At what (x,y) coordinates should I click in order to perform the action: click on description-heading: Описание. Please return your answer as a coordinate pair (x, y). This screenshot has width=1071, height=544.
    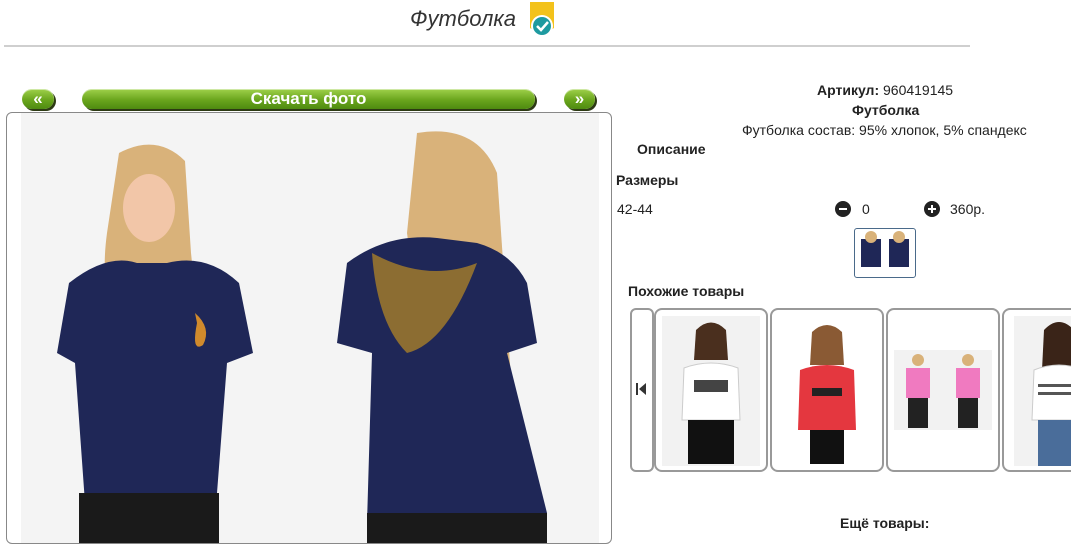
    Looking at the image, I should click on (671, 149).